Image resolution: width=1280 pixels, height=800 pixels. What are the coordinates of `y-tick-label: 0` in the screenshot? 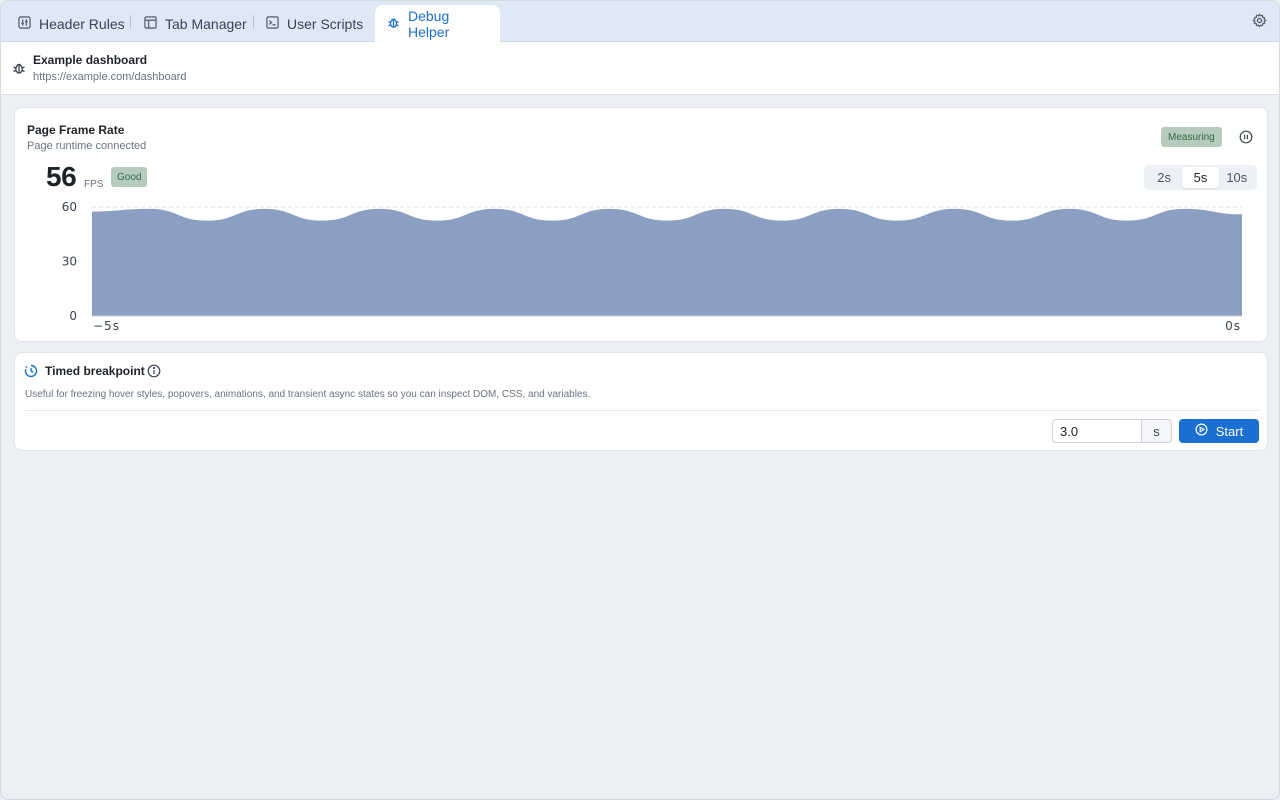 It's located at (73, 316).